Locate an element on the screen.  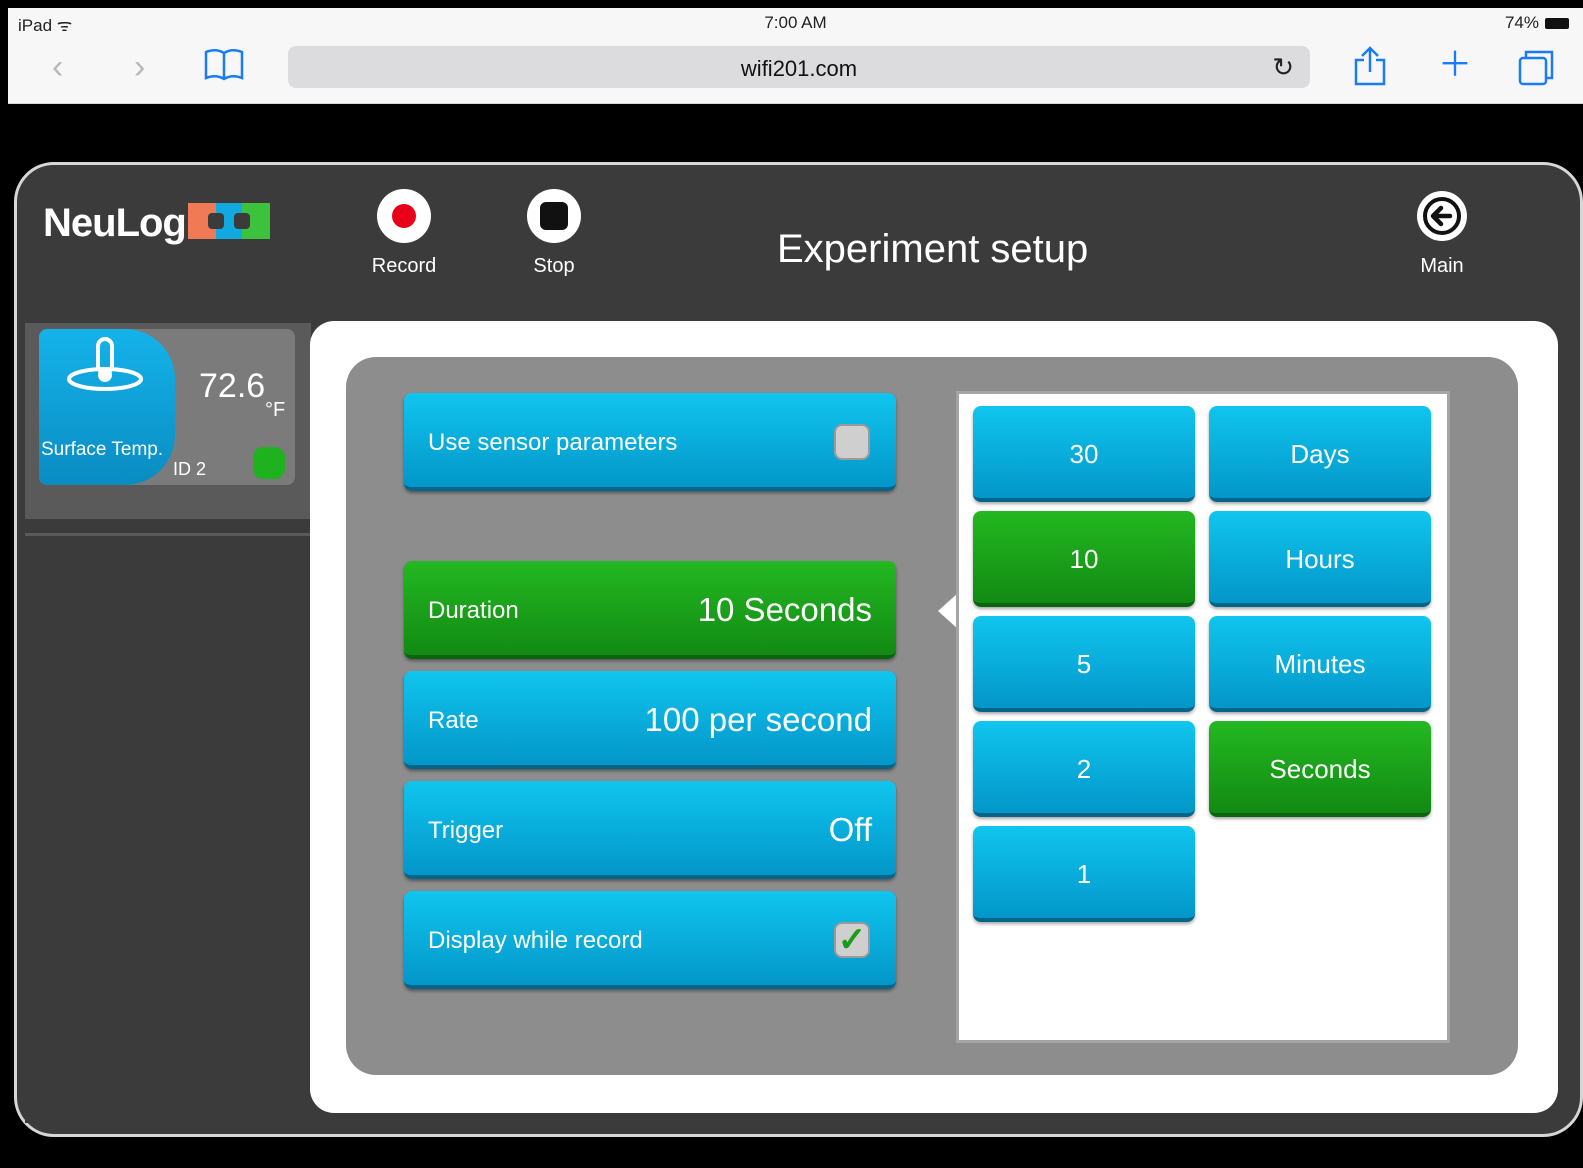
record-button: Record is located at coordinates (404, 233).